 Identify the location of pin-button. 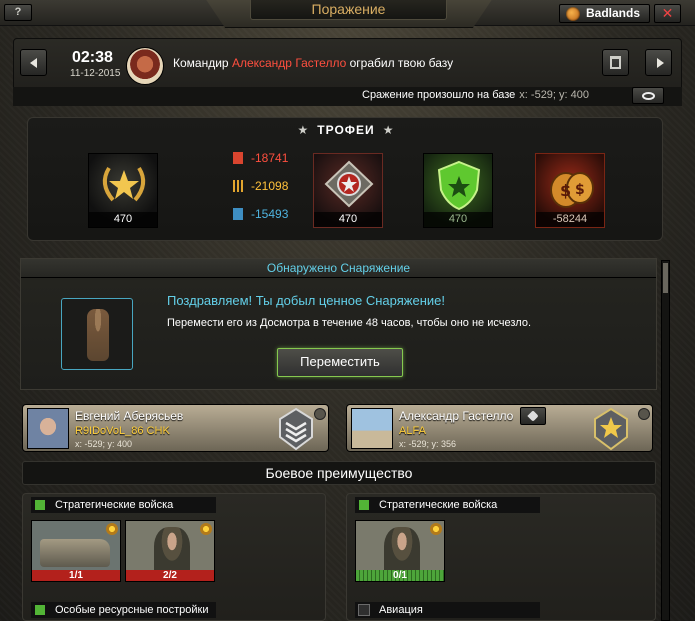
(533, 416).